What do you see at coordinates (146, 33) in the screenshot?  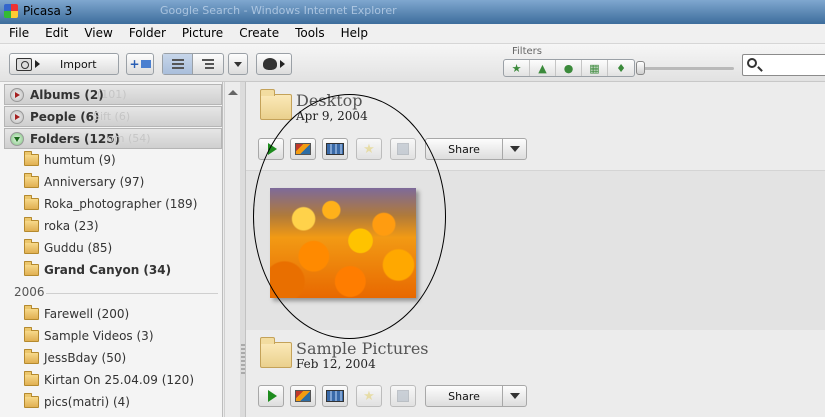 I see `menu-folder: Folder` at bounding box center [146, 33].